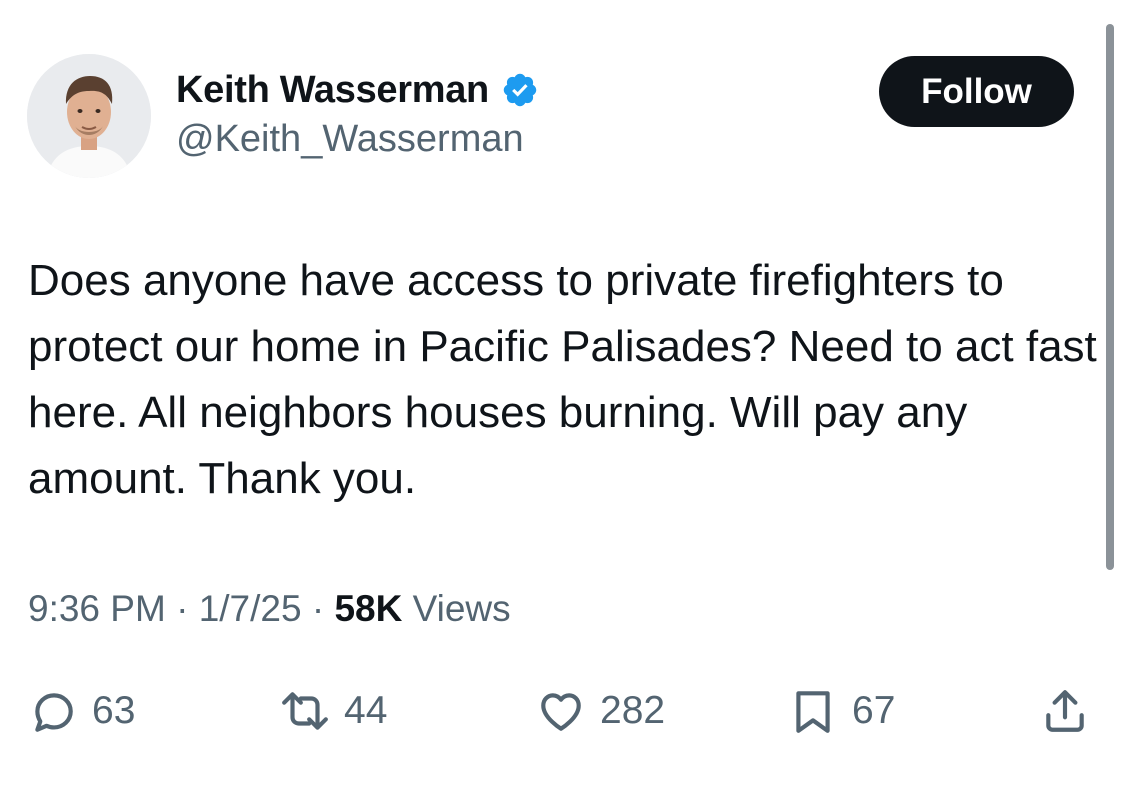  I want to click on views-count: 58K, so click(368, 608).